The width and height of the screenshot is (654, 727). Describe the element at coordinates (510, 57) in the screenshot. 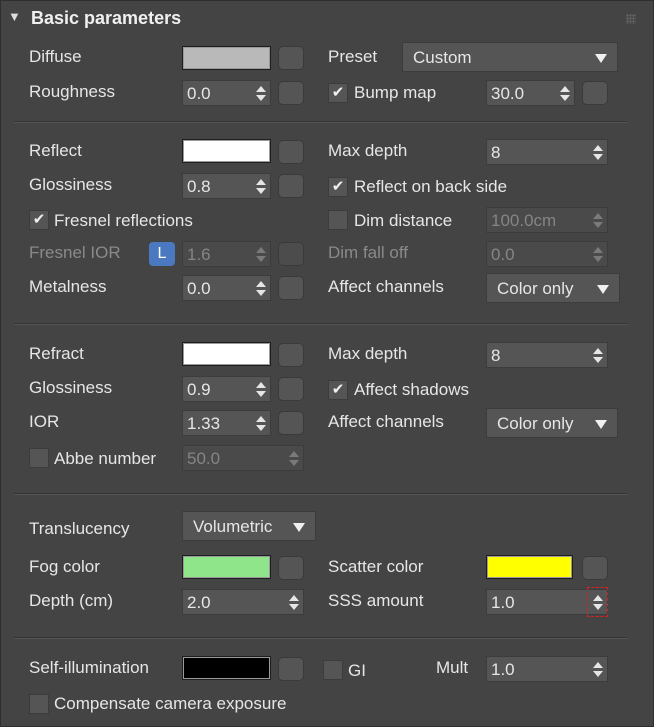

I see `preset-dropdown: Custom` at that location.